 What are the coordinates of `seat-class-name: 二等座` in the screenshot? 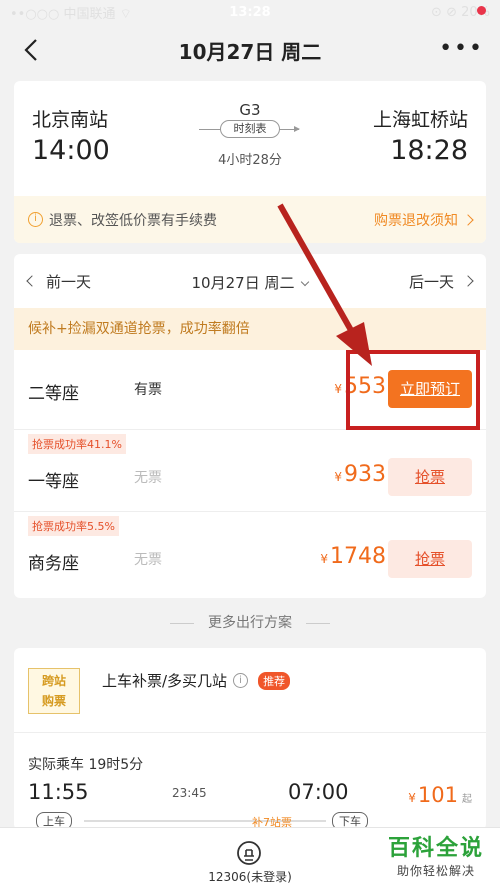 It's located at (53, 394).